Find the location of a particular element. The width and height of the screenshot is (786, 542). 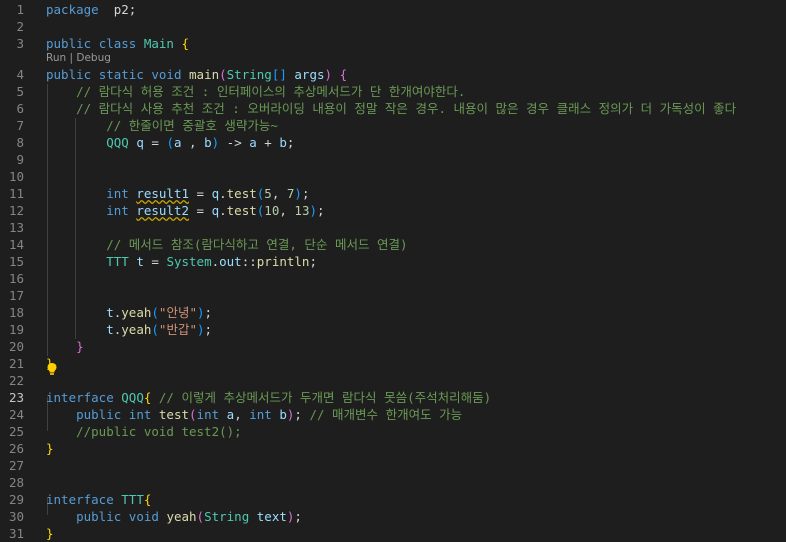

code-line: 2 is located at coordinates (393, 26).